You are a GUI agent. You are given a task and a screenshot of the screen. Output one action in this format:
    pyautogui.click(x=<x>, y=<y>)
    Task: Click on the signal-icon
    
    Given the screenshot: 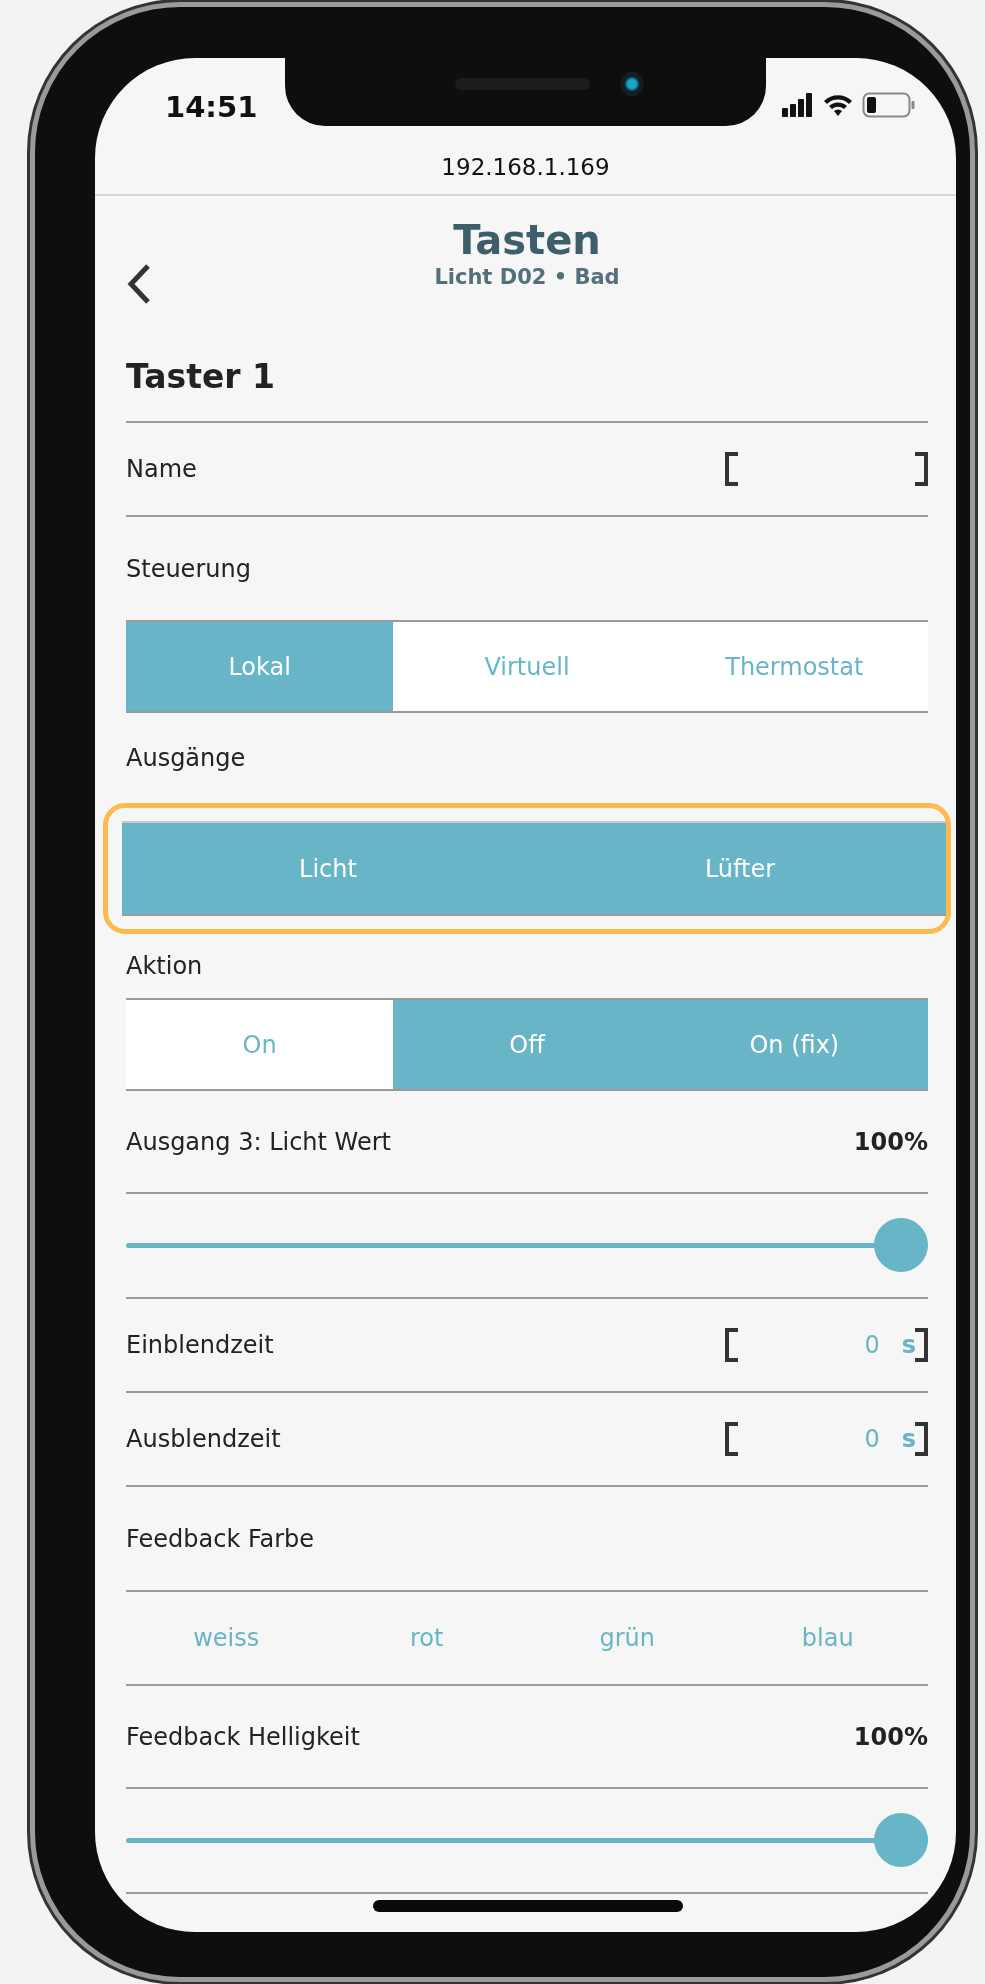 What is the action you would take?
    pyautogui.click(x=798, y=105)
    